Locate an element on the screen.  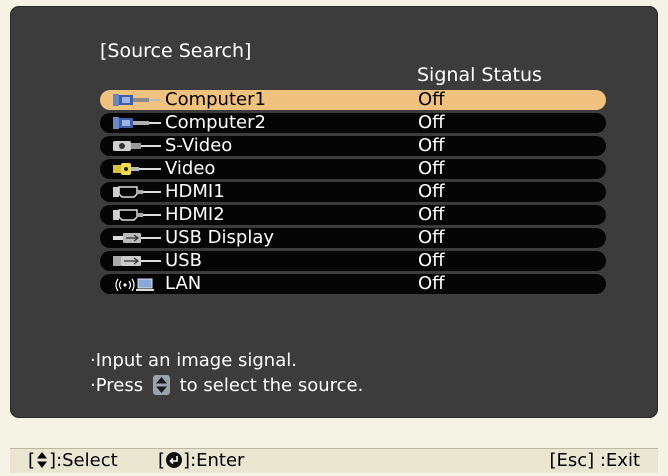
footer-select-label: :Select is located at coordinates (87, 460).